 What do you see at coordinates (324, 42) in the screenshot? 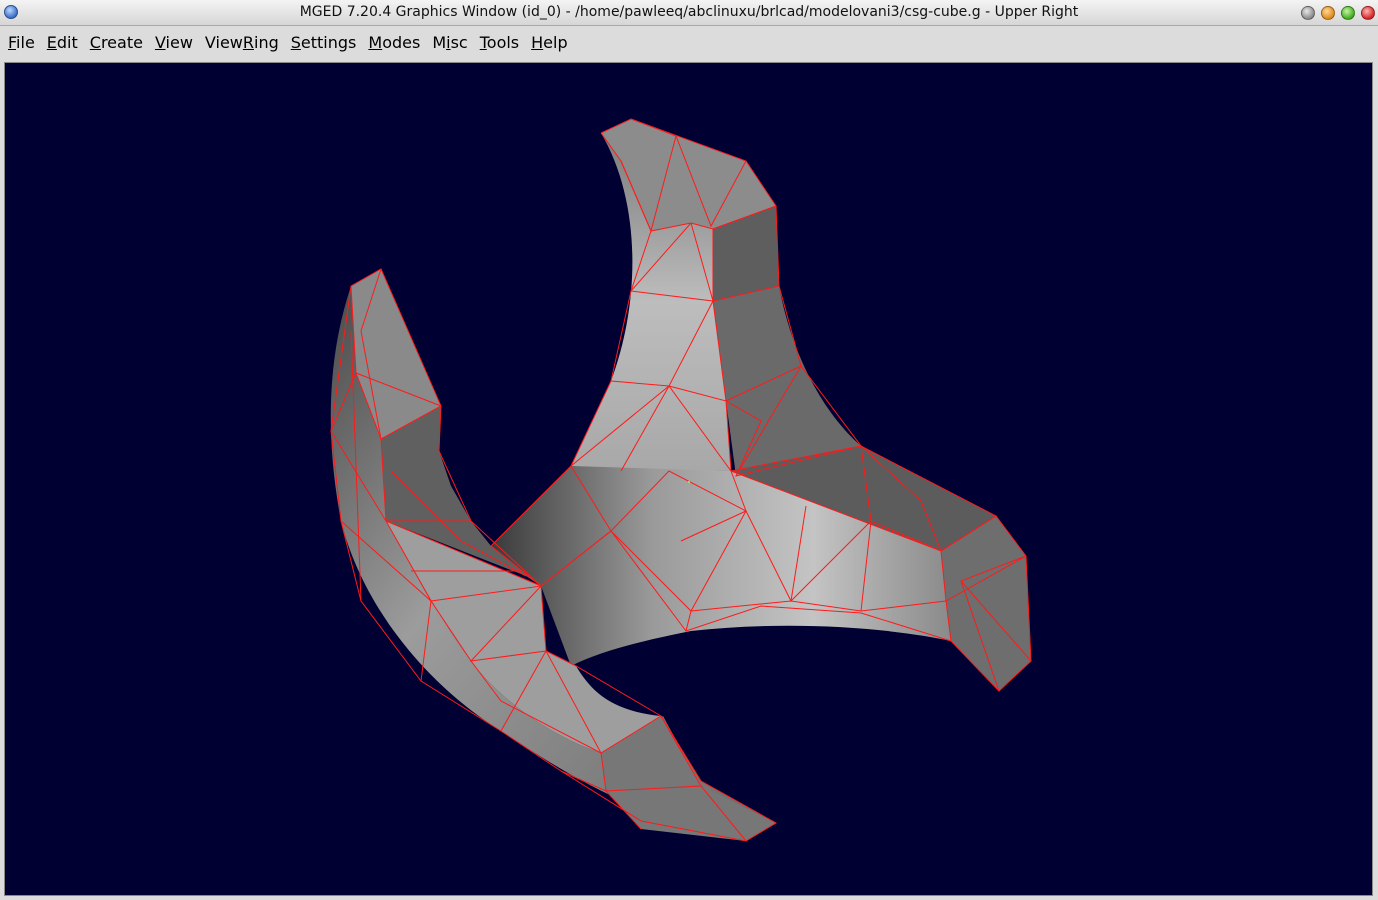
I see `menu-settings: Settings` at bounding box center [324, 42].